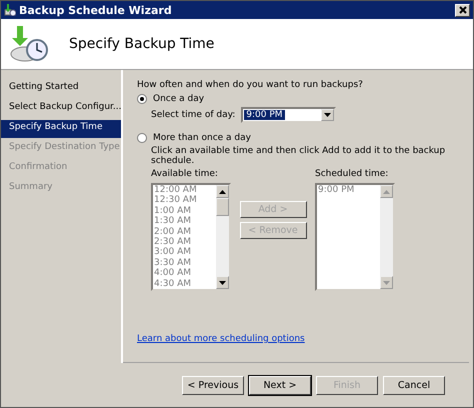 The height and width of the screenshot is (408, 474). I want to click on list-item: 12:00 AM, so click(185, 190).